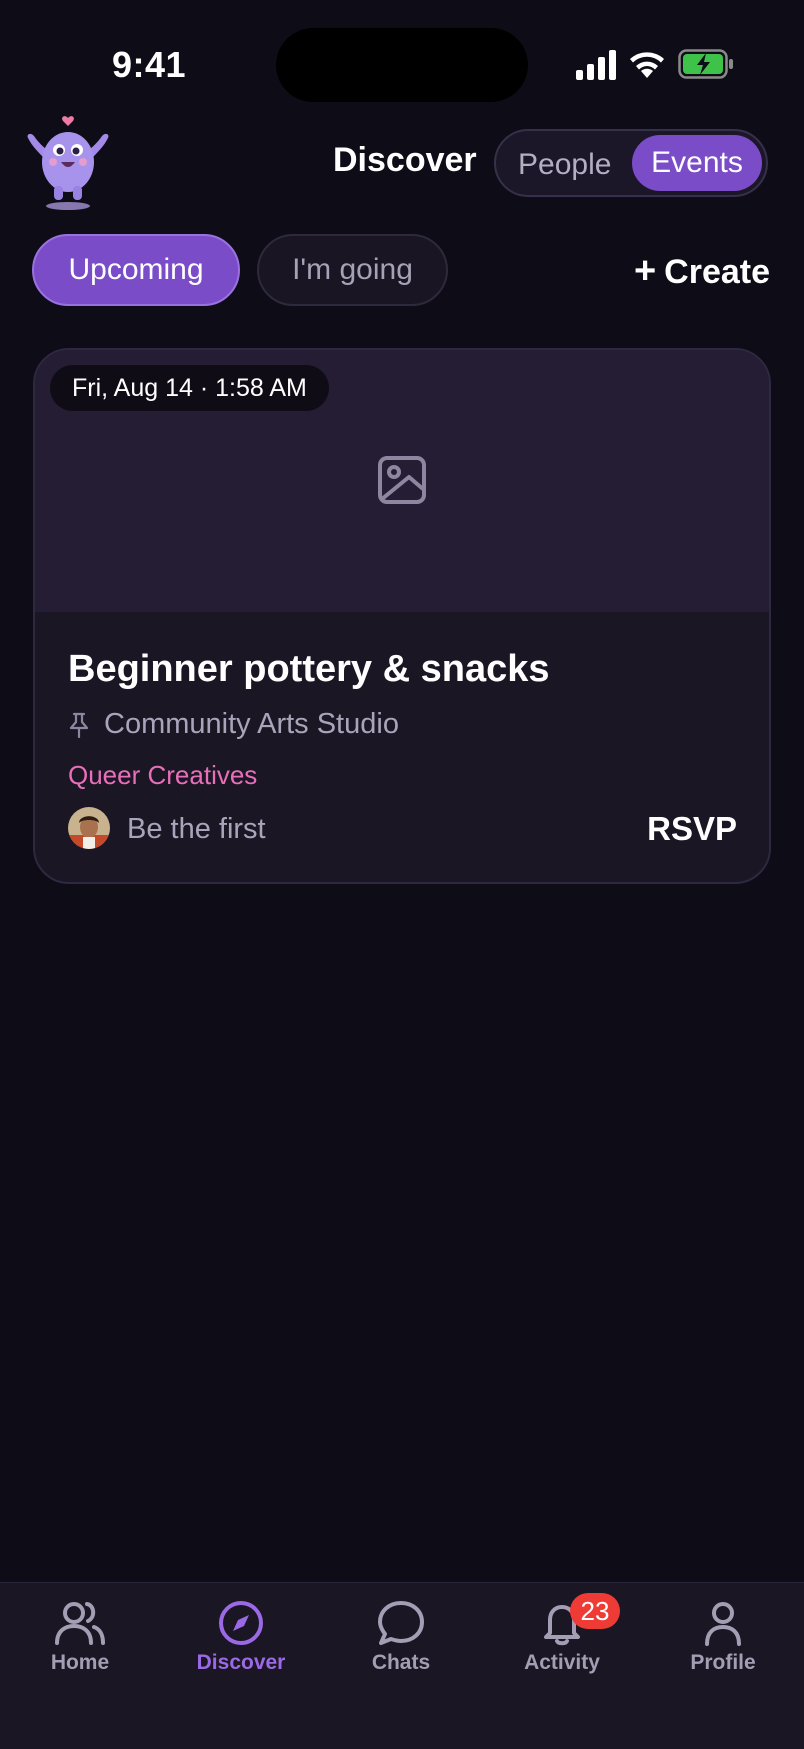  I want to click on status-time: 9:41, so click(149, 64).